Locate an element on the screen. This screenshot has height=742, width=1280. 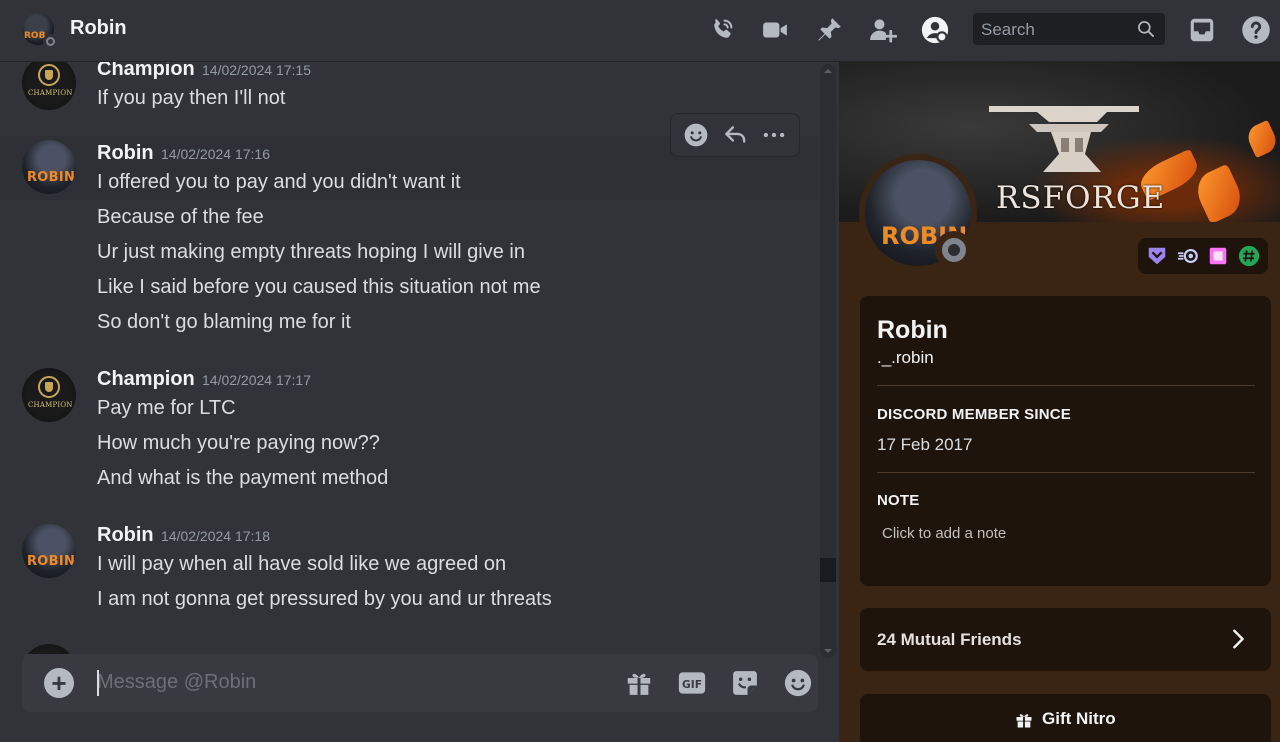
chevron-right-icon is located at coordinates (1238, 639).